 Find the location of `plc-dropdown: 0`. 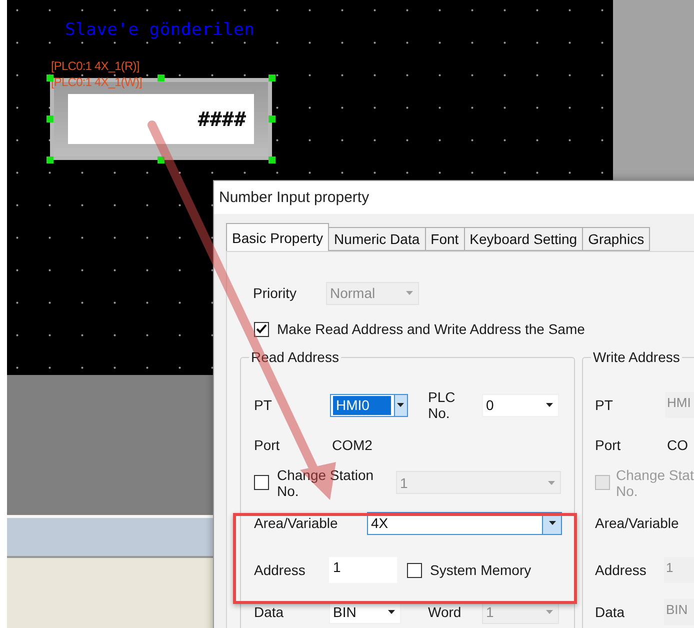

plc-dropdown: 0 is located at coordinates (520, 405).